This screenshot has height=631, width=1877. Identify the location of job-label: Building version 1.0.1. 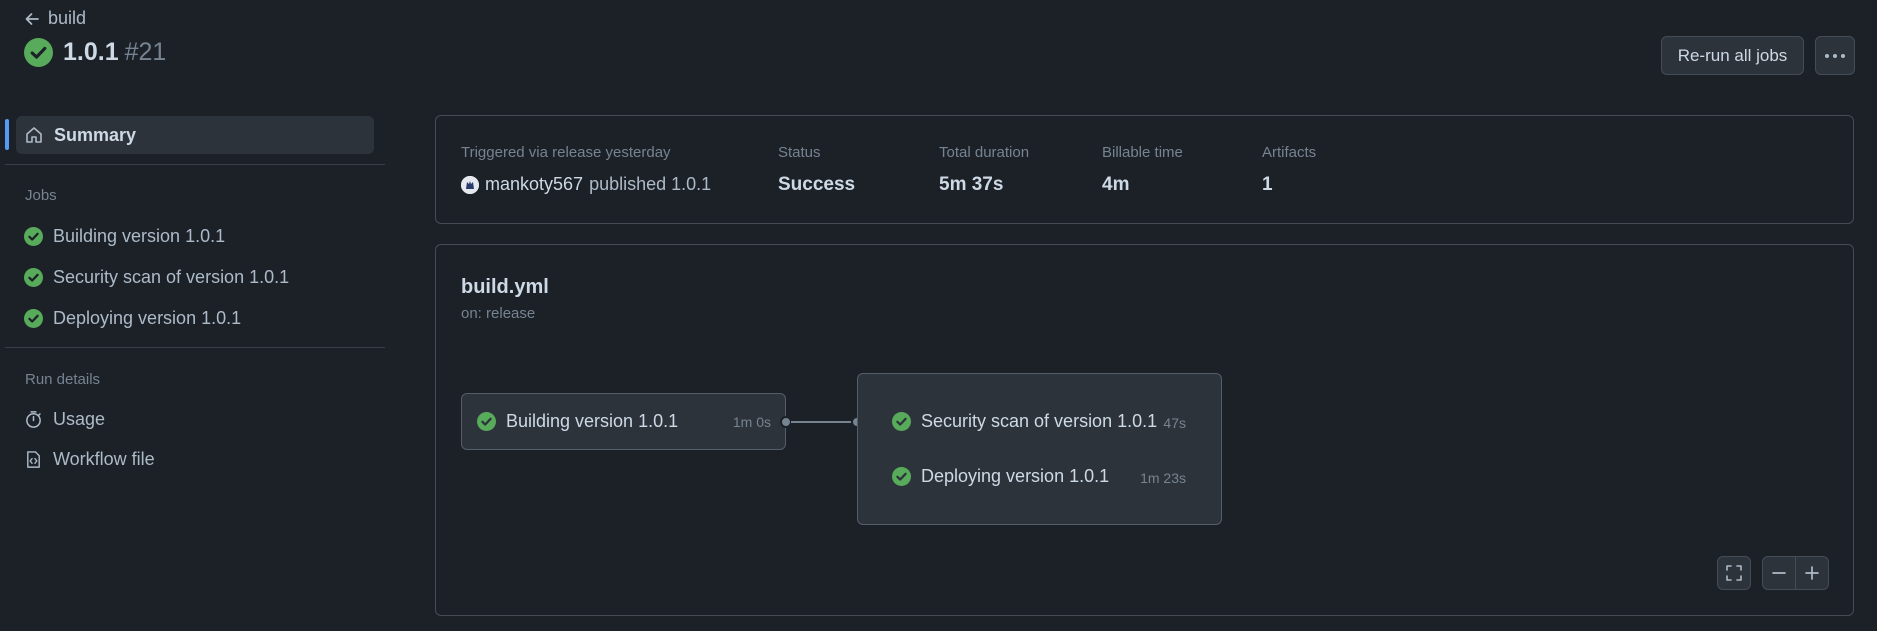
(592, 421).